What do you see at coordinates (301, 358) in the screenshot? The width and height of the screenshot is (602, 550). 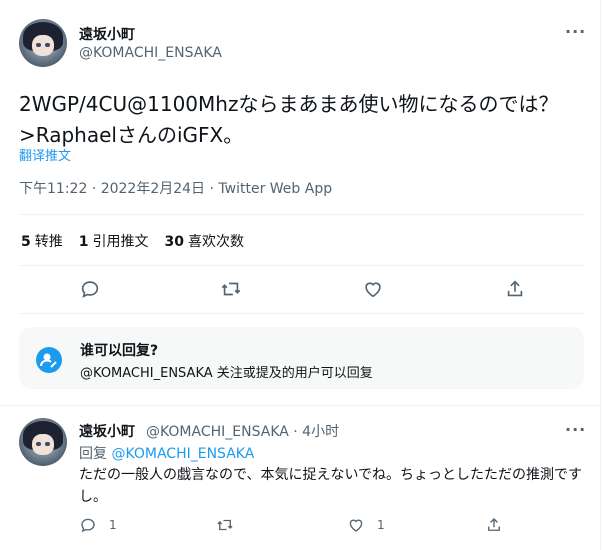 I see `reply-restriction-box: 谁可以回复? @KOMACHI_ENSAKA 关注或提及的用户可以回复` at bounding box center [301, 358].